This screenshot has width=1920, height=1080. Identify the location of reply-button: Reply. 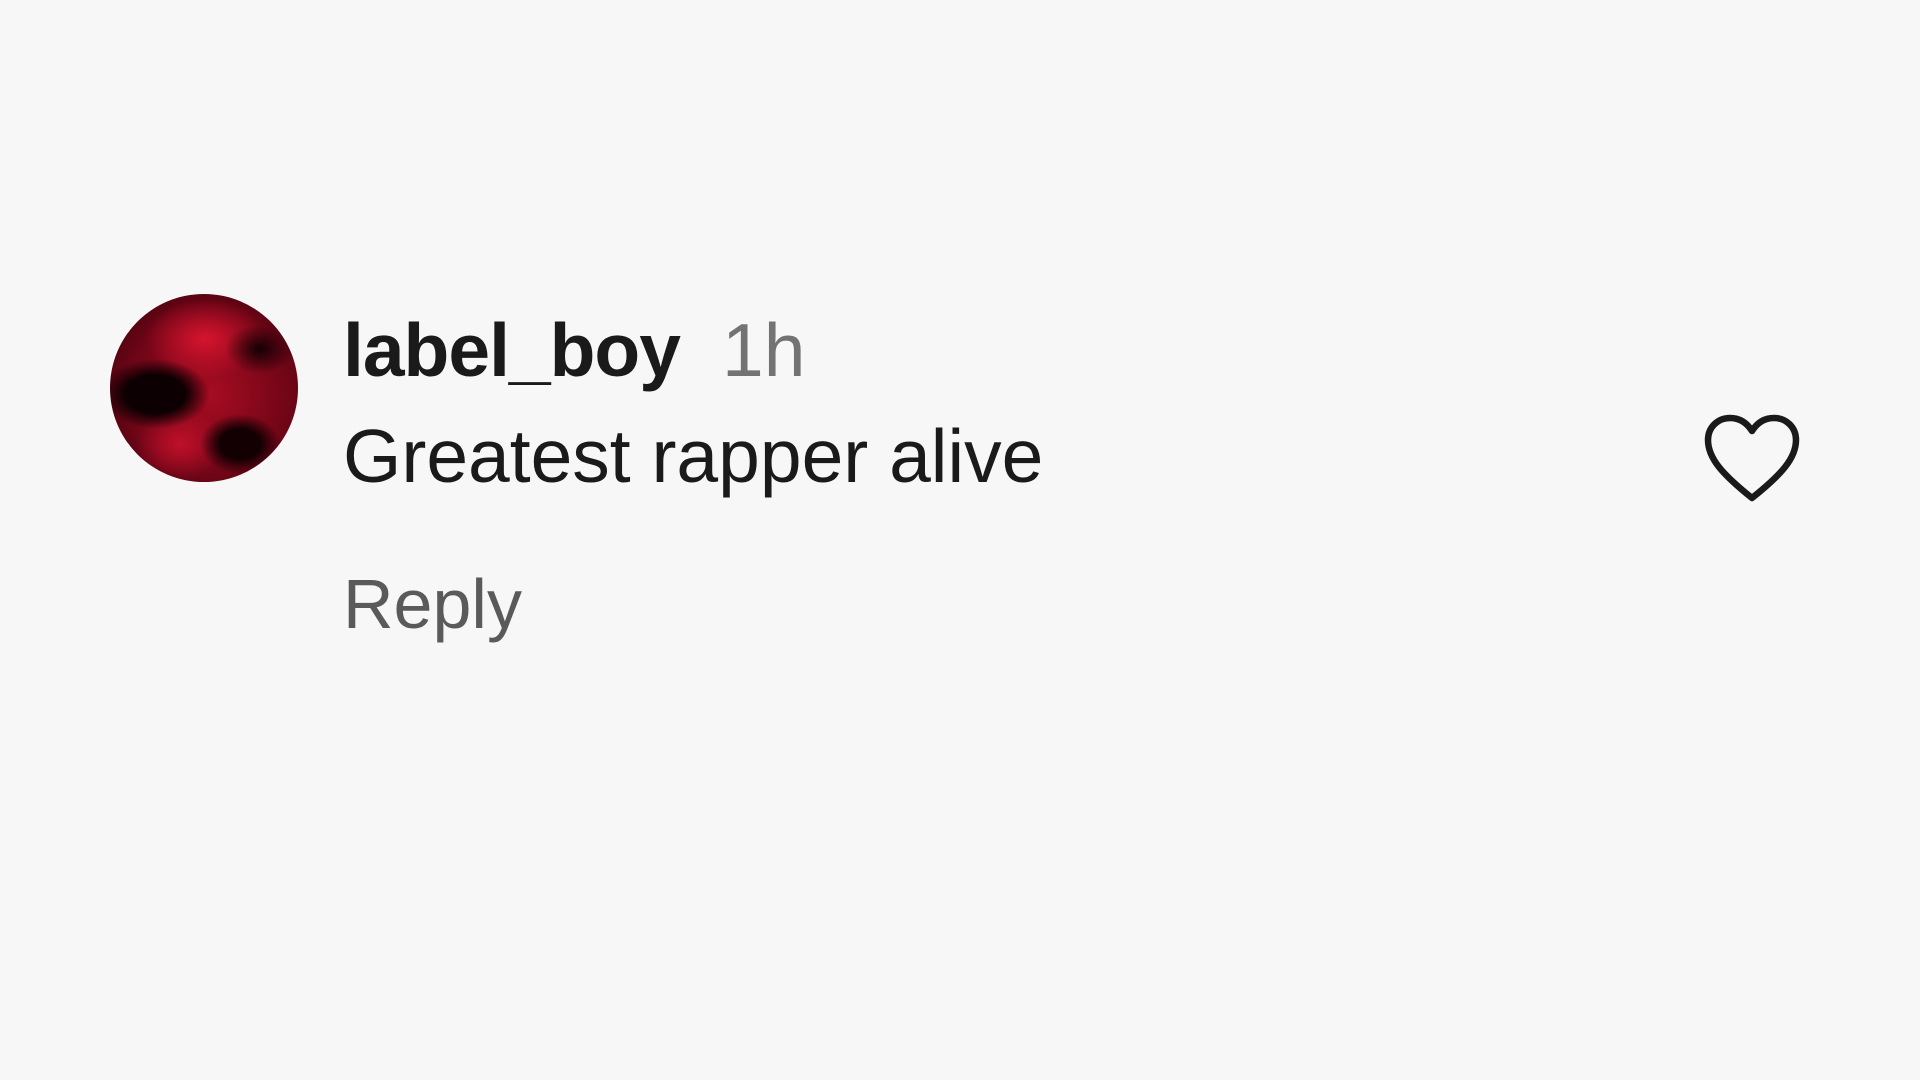
(432, 604).